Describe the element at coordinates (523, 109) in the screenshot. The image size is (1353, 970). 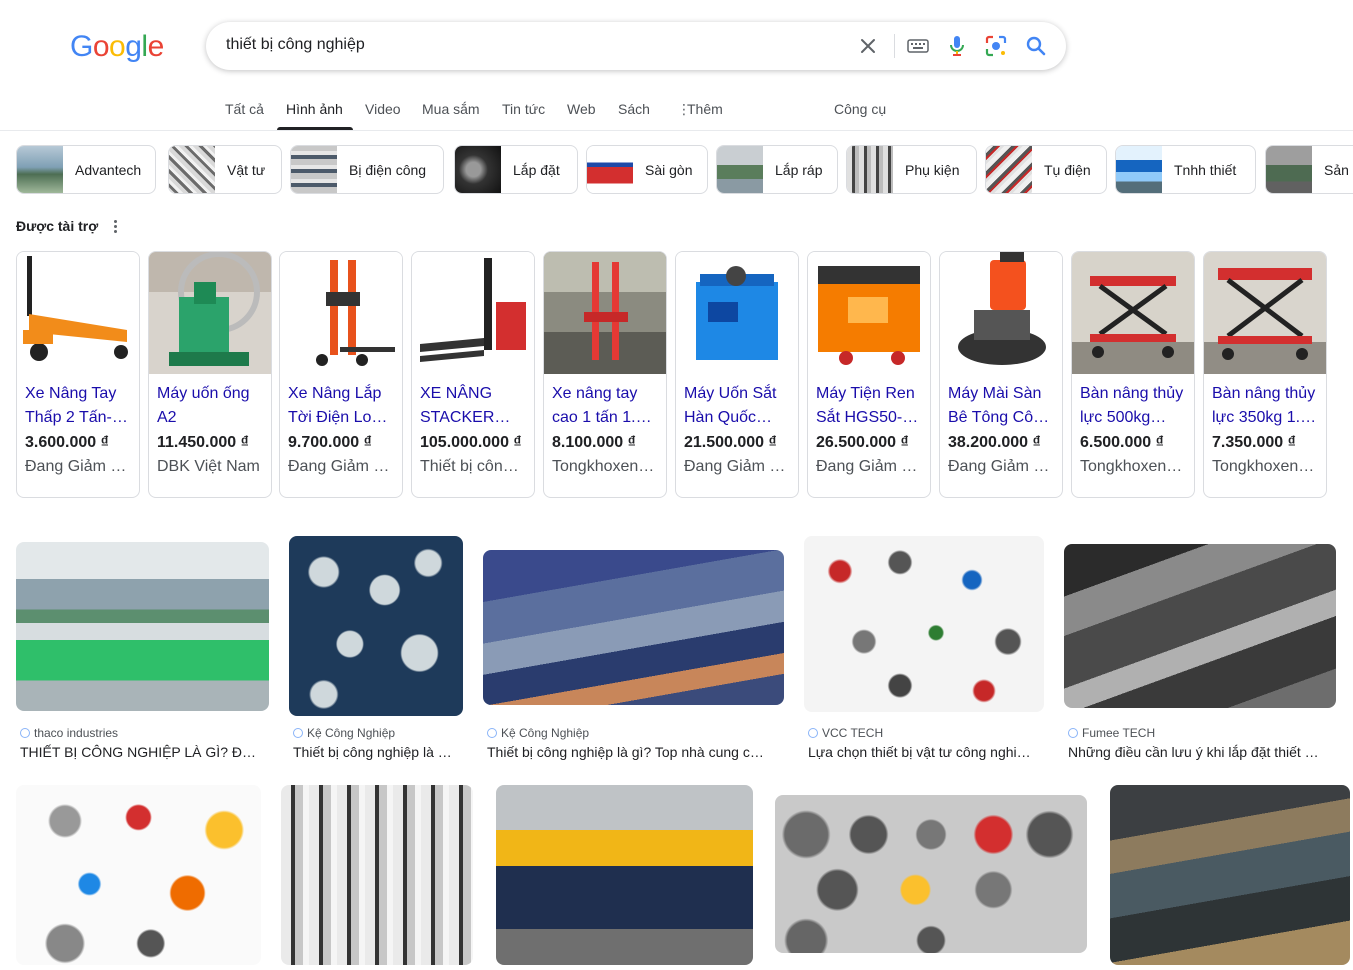
I see `tab-news: Tin tức` at that location.